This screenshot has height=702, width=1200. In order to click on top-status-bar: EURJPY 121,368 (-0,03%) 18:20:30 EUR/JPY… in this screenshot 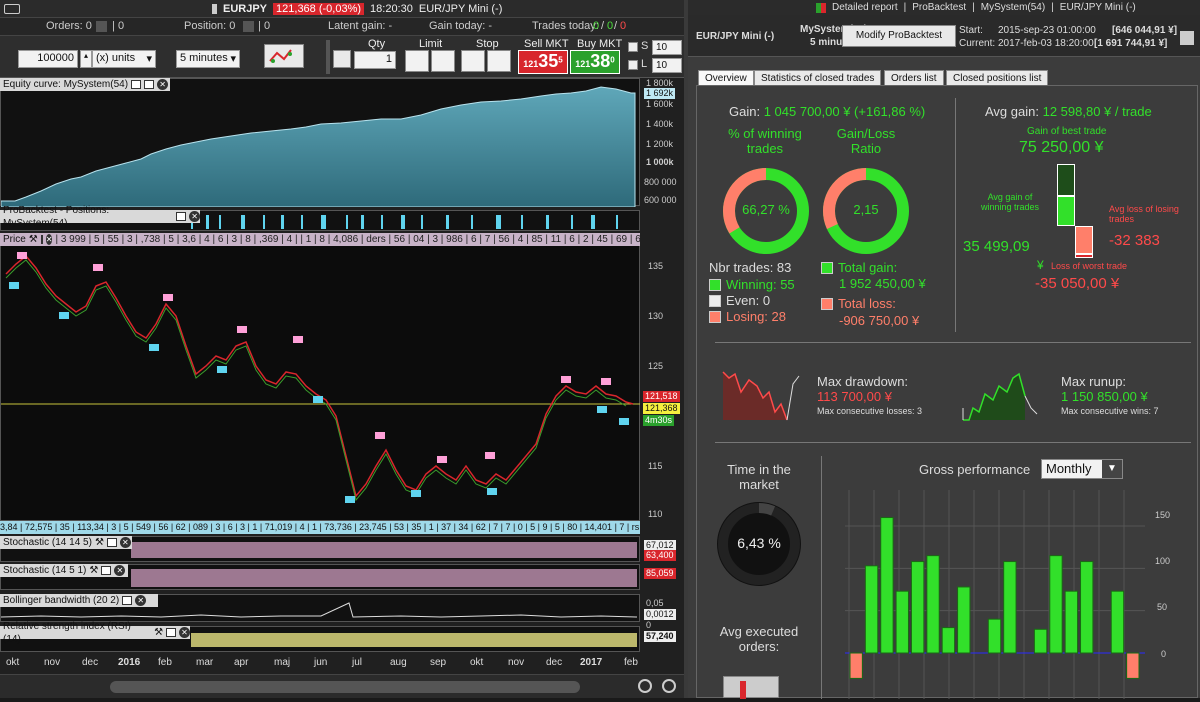, I will do `click(342, 9)`.